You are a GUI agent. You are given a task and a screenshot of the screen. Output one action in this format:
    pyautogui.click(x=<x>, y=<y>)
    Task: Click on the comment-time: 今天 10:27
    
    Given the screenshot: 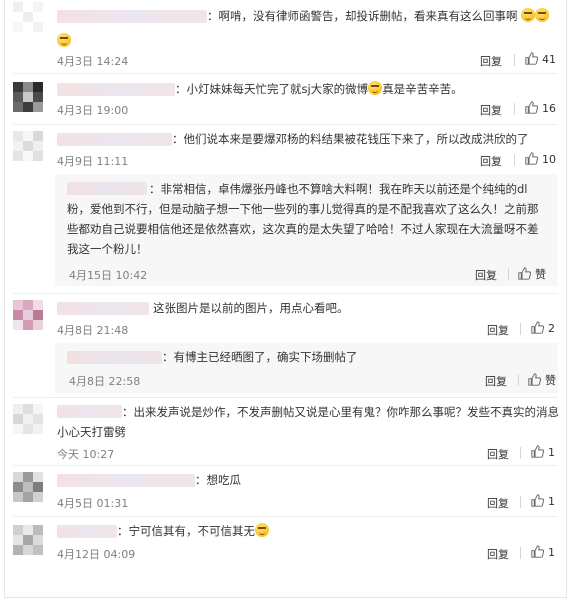 What is the action you would take?
    pyautogui.click(x=86, y=454)
    